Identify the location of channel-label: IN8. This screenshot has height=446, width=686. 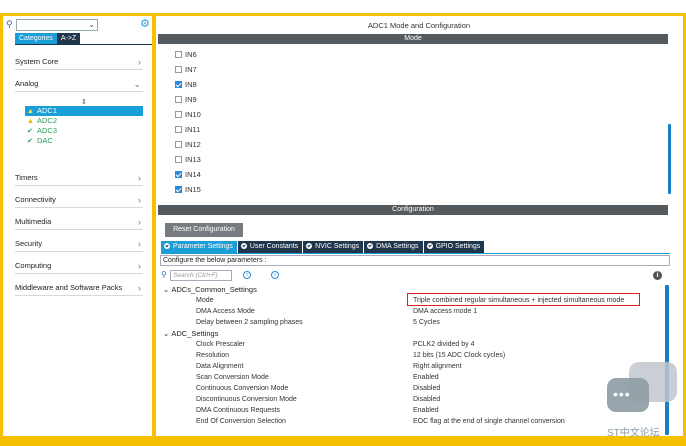
(191, 84).